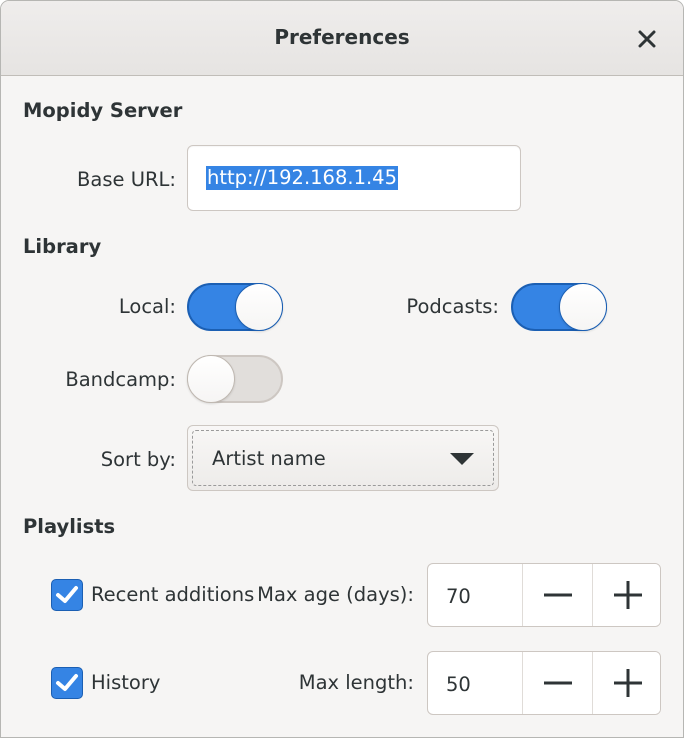 This screenshot has height=738, width=684. What do you see at coordinates (126, 179) in the screenshot?
I see `base-url-label: Base URL:` at bounding box center [126, 179].